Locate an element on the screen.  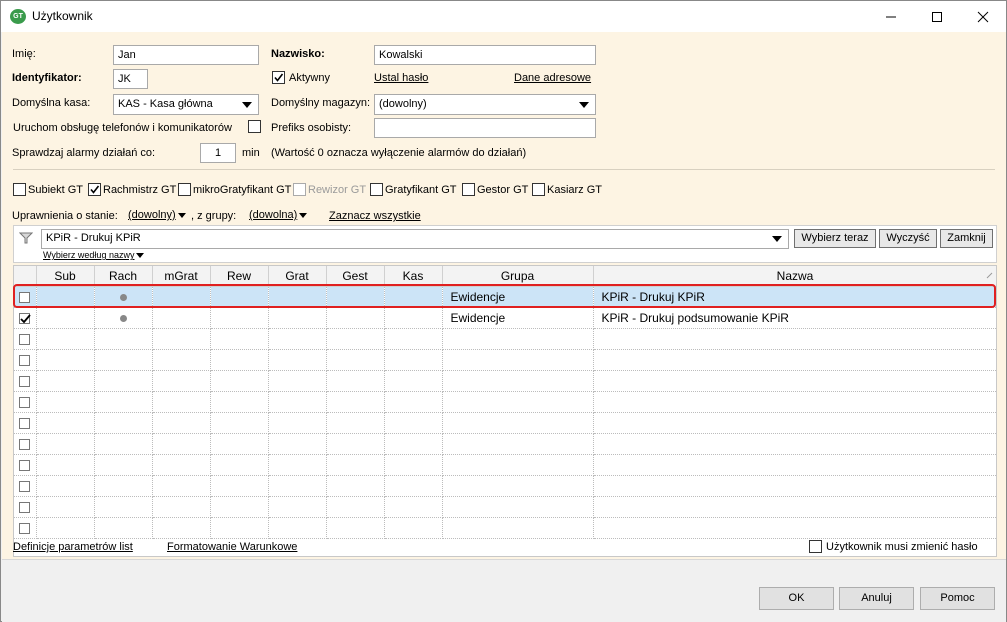
phone-service-checkbox is located at coordinates (254, 126).